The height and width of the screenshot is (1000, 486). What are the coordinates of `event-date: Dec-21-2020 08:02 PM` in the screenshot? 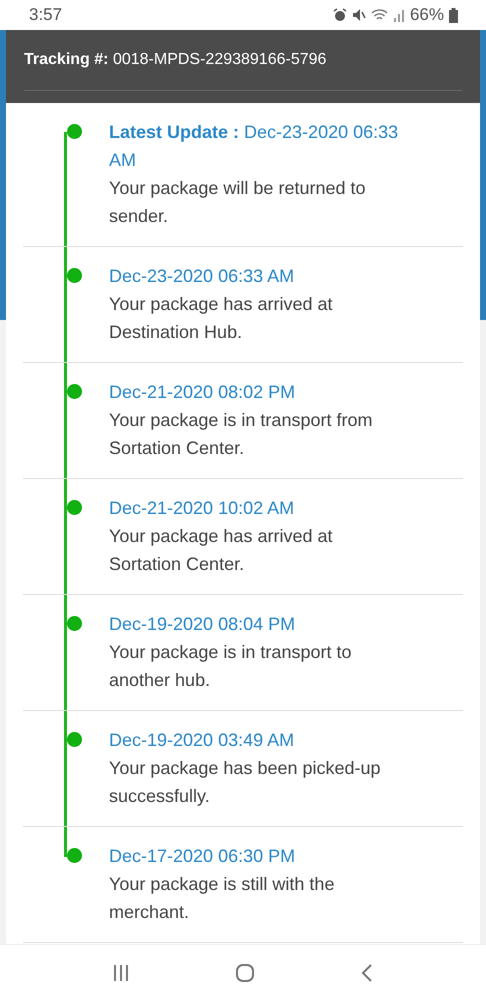 It's located at (202, 392).